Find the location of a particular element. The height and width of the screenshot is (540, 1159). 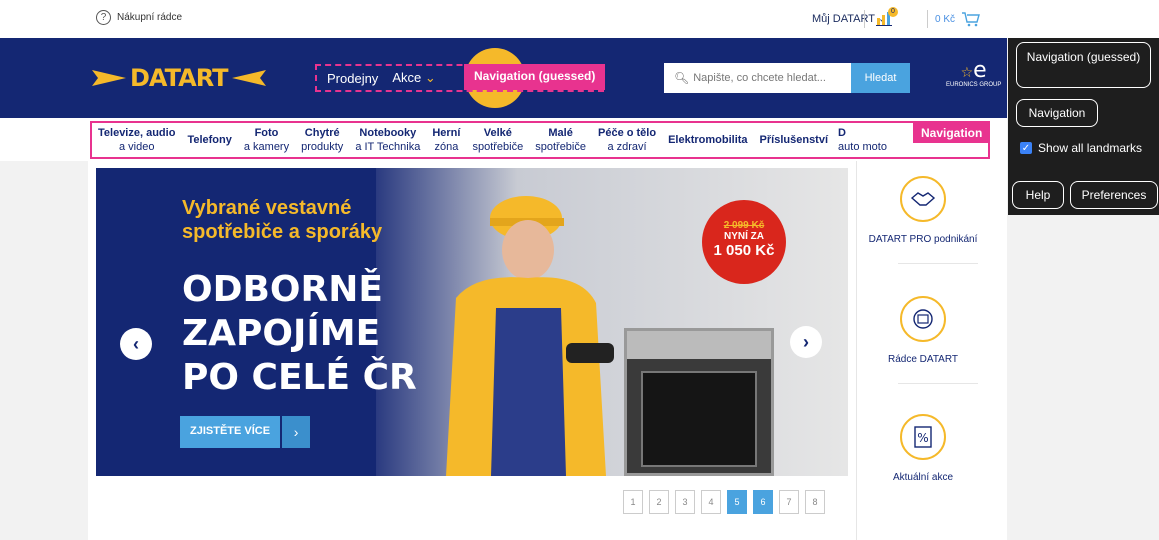

account-label: Můj DATART is located at coordinates (843, 19).